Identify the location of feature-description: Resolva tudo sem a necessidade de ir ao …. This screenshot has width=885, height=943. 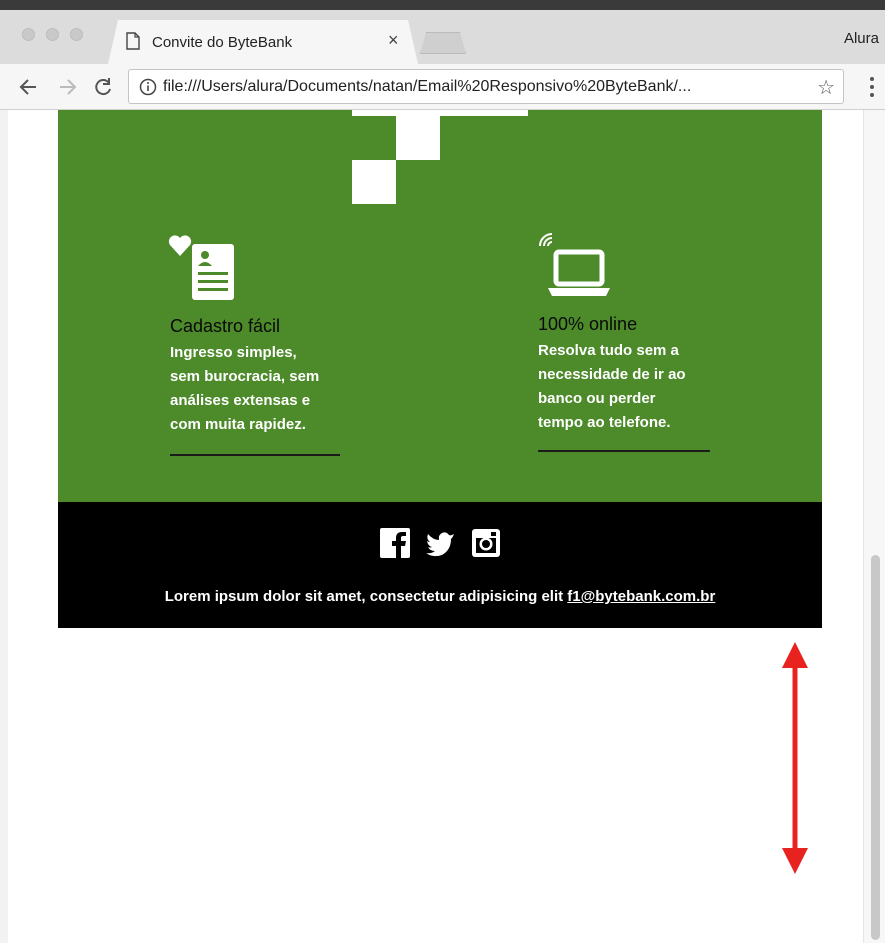
(648, 387).